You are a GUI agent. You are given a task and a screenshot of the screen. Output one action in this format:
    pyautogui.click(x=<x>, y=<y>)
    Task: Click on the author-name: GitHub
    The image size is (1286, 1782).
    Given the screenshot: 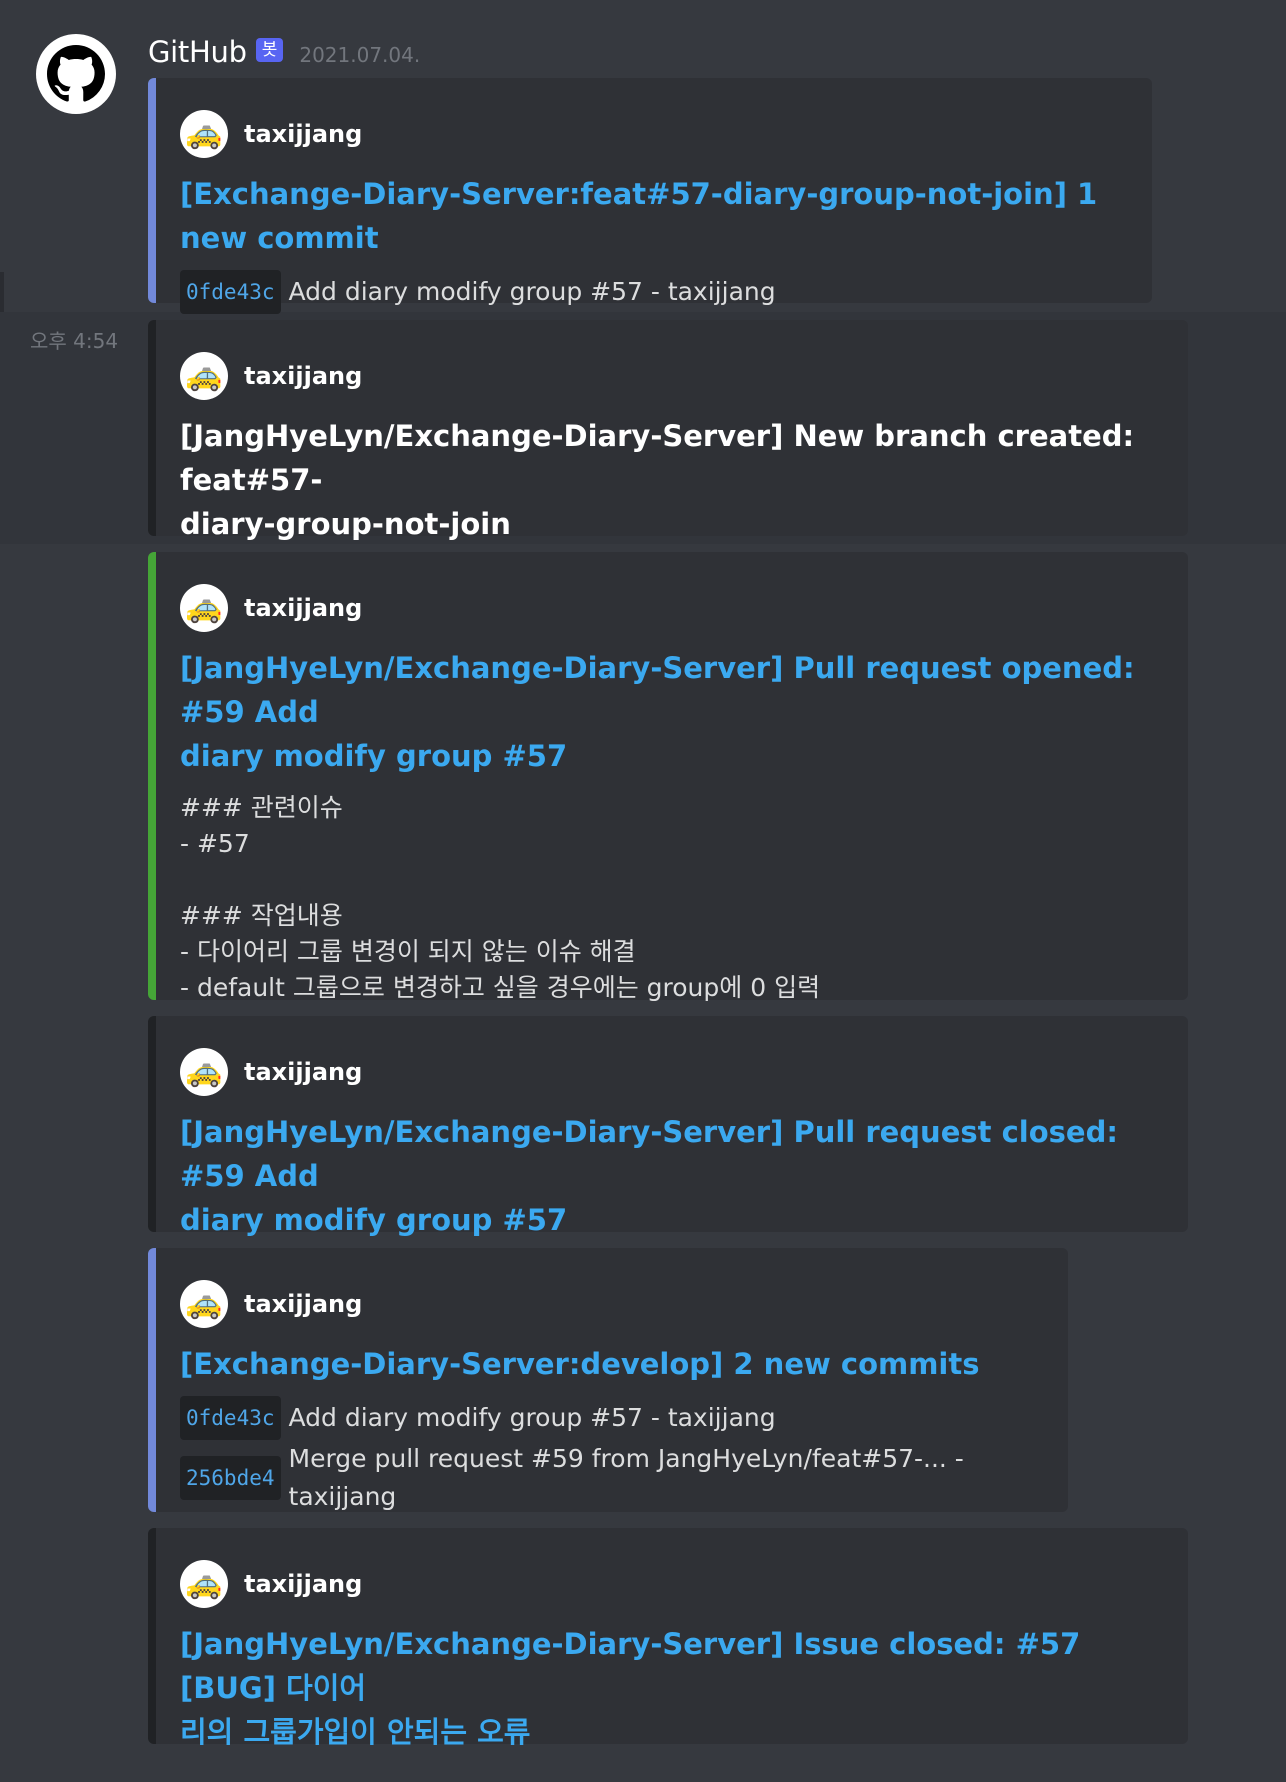 What is the action you would take?
    pyautogui.click(x=197, y=52)
    